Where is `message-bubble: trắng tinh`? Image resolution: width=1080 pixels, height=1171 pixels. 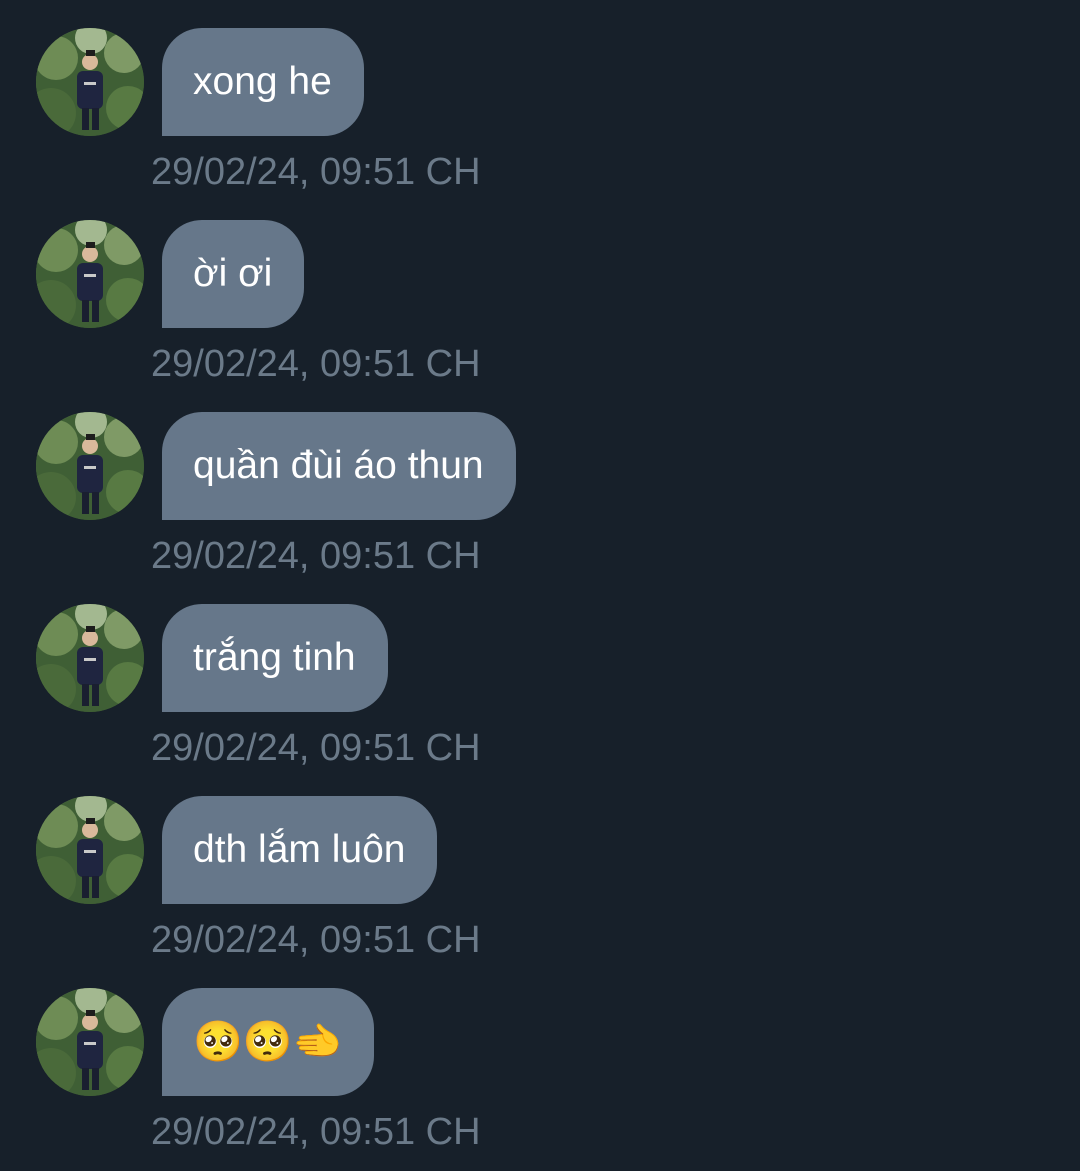 message-bubble: trắng tinh is located at coordinates (275, 658).